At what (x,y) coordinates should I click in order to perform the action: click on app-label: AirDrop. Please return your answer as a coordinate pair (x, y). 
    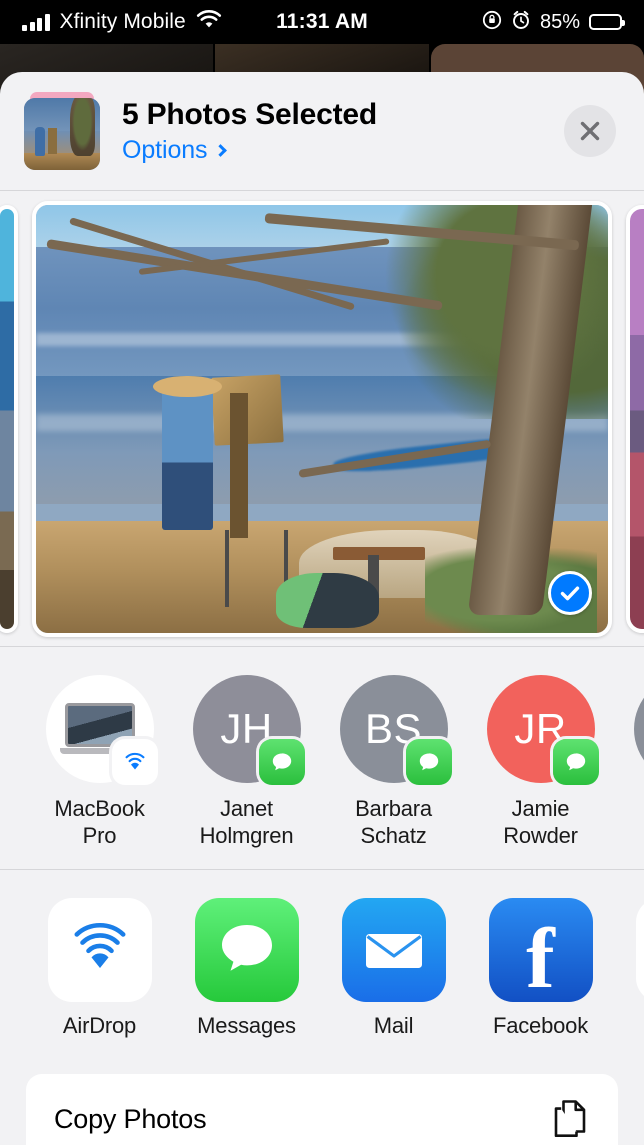
    Looking at the image, I should click on (99, 1025).